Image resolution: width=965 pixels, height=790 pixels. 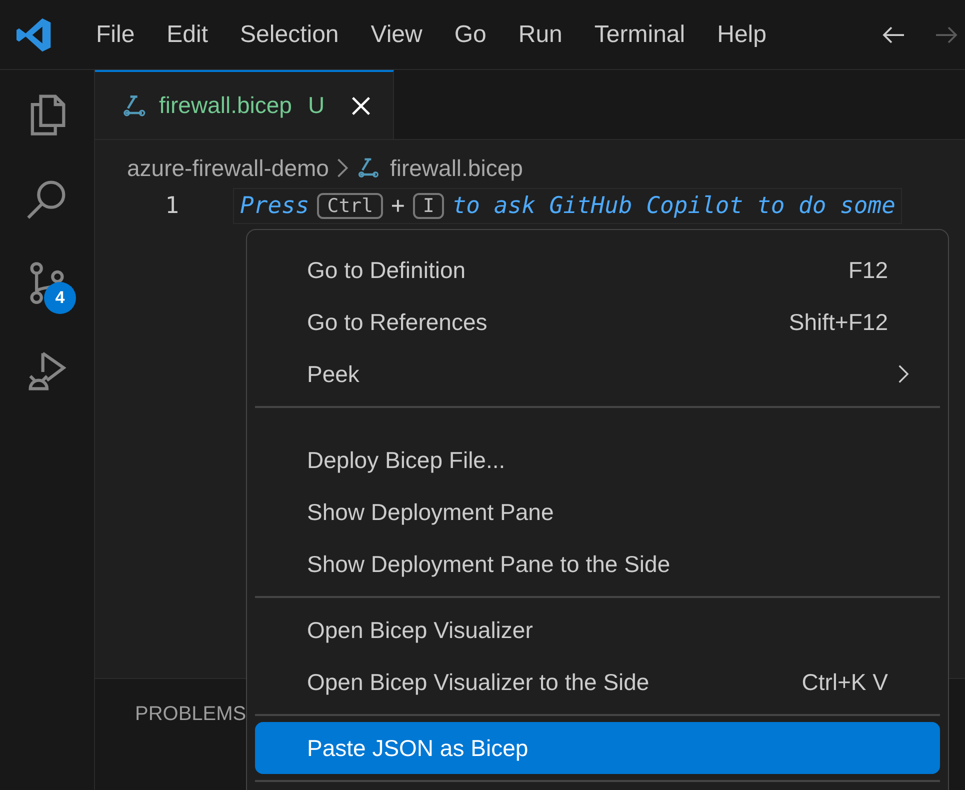 What do you see at coordinates (342, 168) in the screenshot?
I see `chevron-right-icon` at bounding box center [342, 168].